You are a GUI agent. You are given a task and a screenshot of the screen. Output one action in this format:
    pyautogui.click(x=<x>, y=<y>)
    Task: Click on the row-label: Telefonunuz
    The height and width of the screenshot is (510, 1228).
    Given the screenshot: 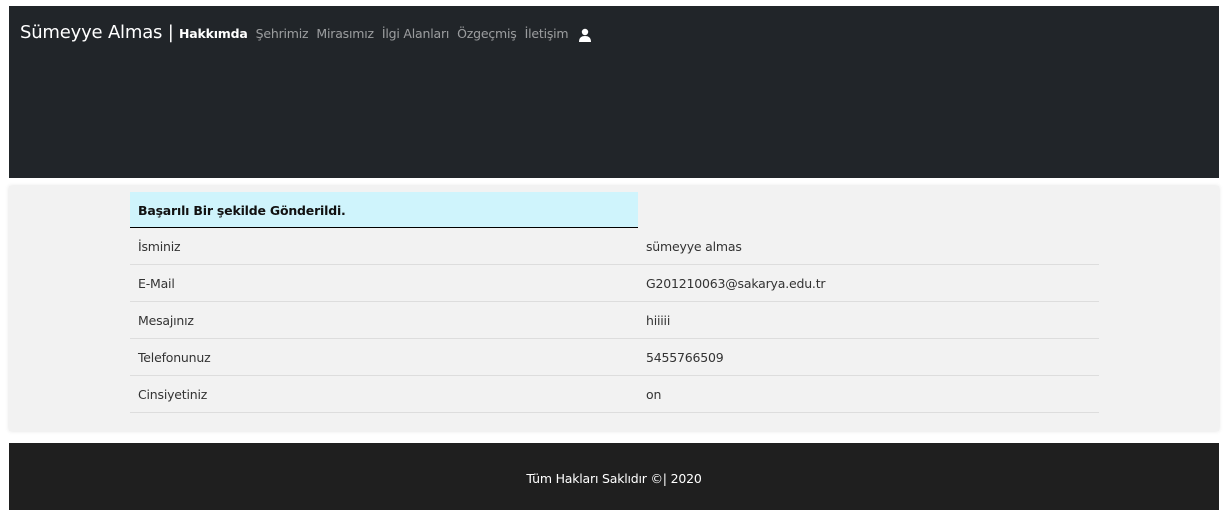 What is the action you would take?
    pyautogui.click(x=174, y=357)
    